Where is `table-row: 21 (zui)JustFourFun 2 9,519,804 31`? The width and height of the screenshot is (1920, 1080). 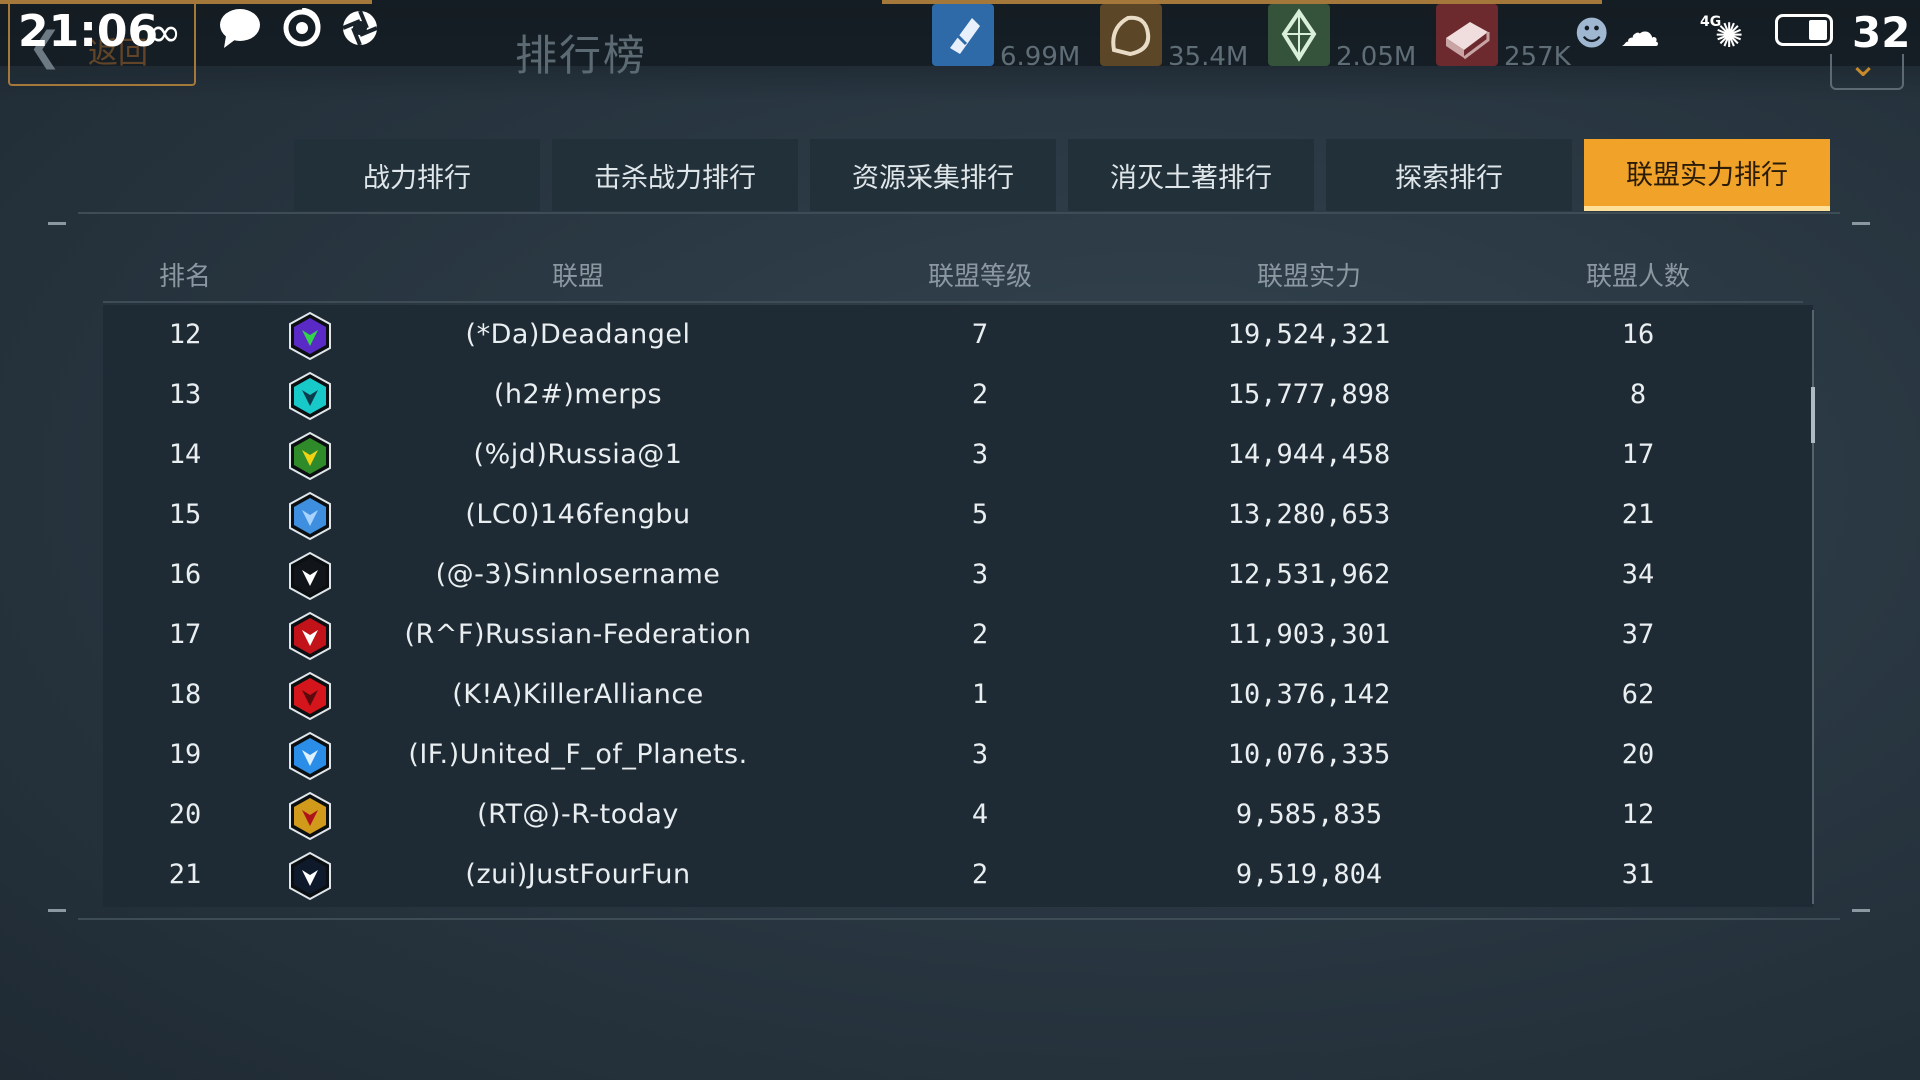 table-row: 21 (zui)JustFourFun 2 9,519,804 31 is located at coordinates (958, 875).